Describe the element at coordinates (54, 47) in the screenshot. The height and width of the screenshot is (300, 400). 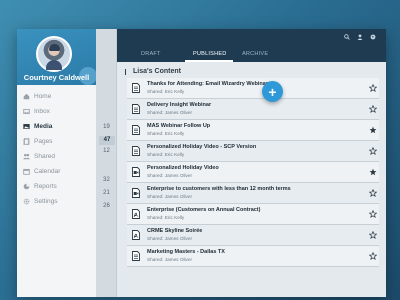
I see `avatar-hat` at that location.